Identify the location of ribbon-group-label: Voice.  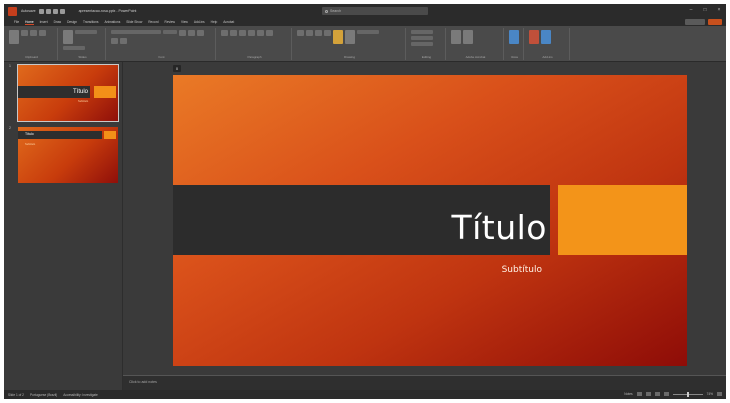
(514, 57).